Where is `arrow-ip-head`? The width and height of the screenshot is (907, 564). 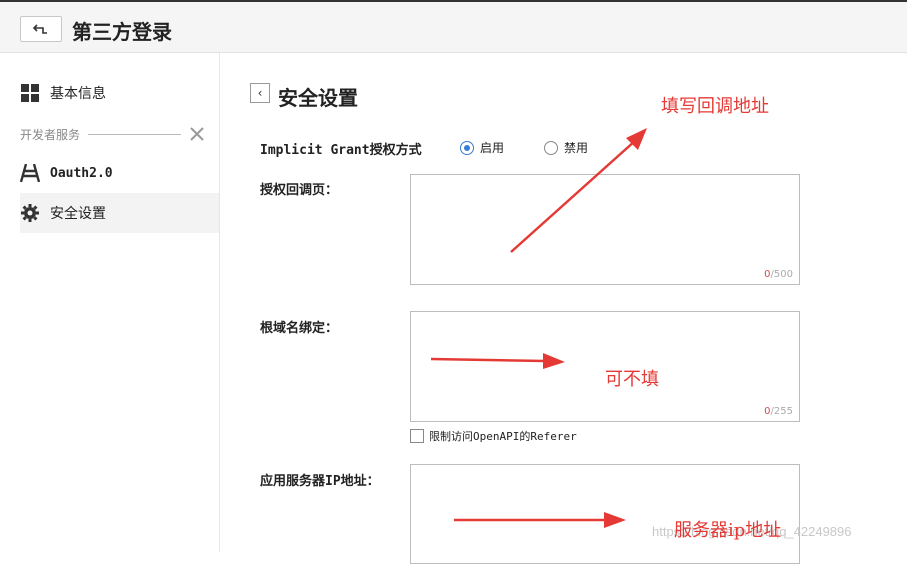 arrow-ip-head is located at coordinates (615, 520).